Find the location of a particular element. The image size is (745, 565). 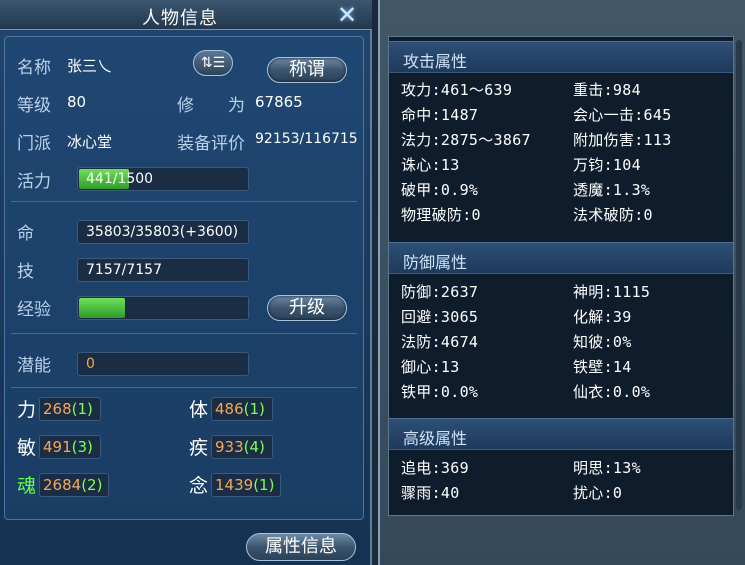

attr-attack-left-3: 诛心:13 is located at coordinates (430, 165).